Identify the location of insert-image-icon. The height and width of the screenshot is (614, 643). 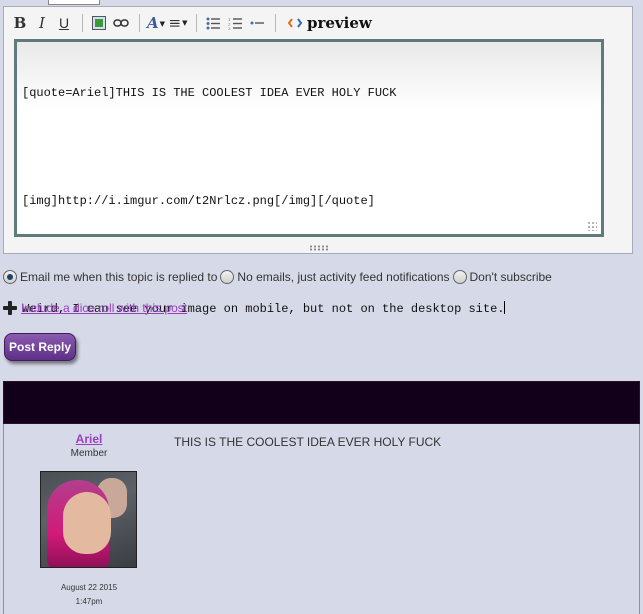
(99, 23).